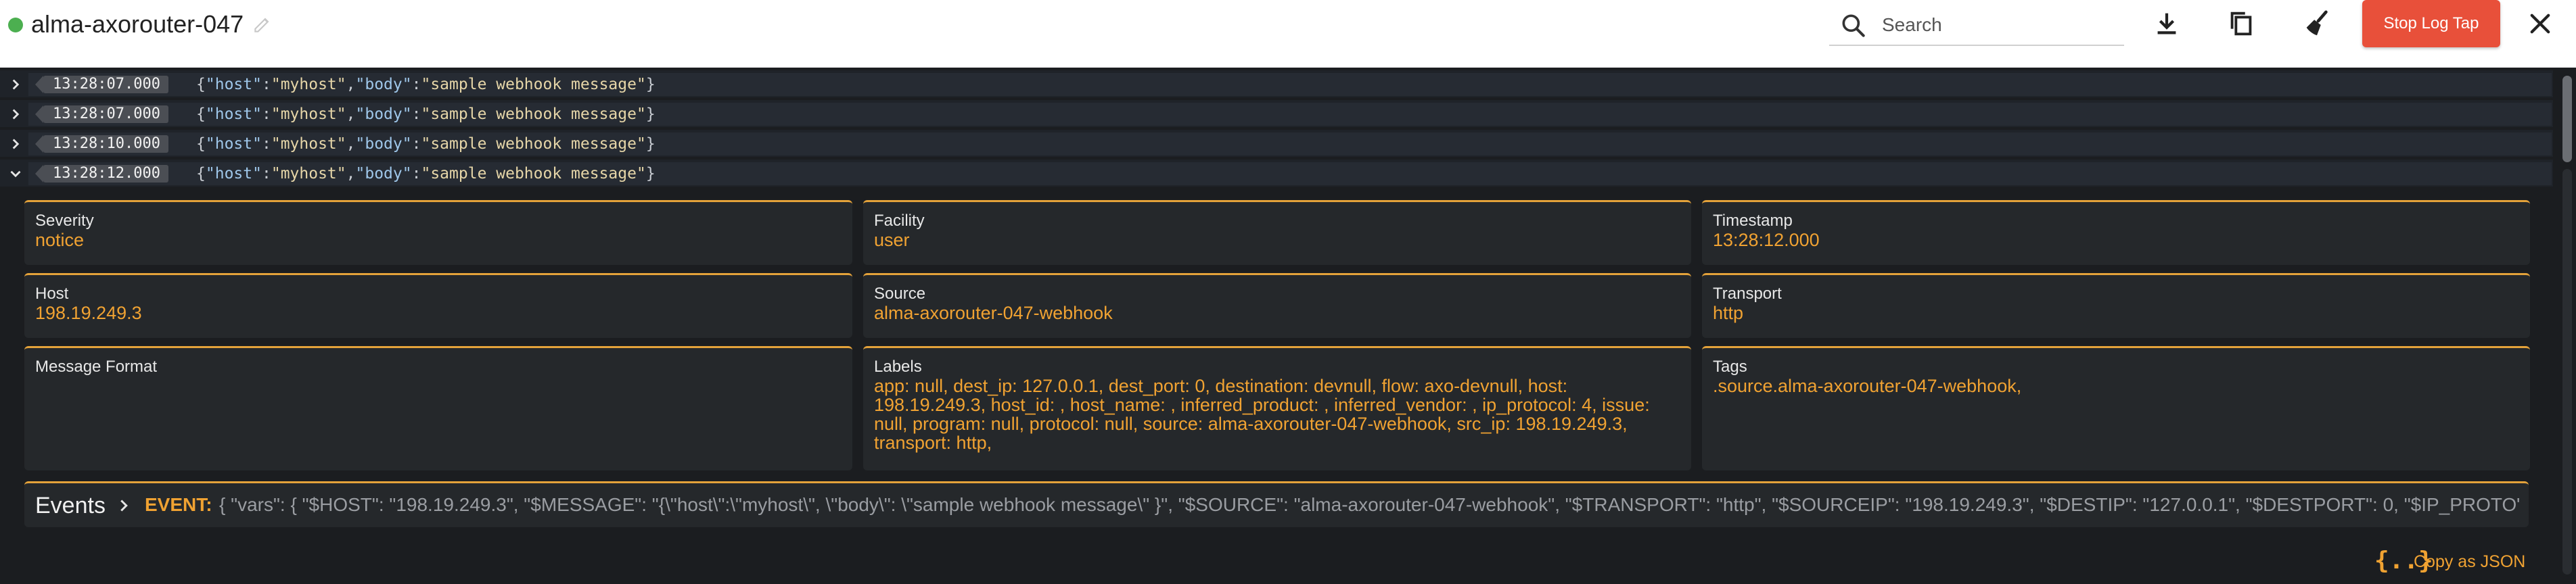 The image size is (2576, 584). I want to click on log-timestamp: 13:28:12.000, so click(101, 173).